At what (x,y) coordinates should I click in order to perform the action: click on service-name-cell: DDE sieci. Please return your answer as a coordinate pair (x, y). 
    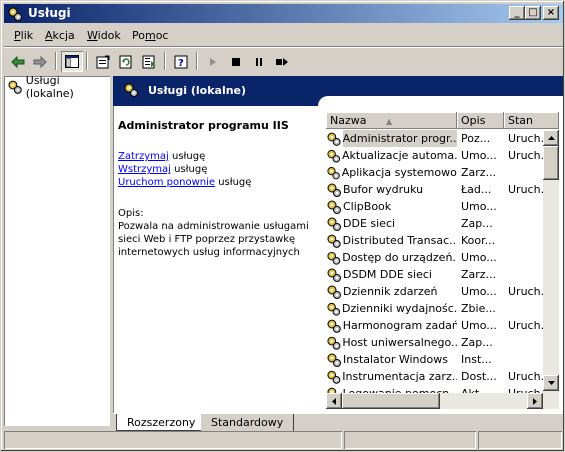
    Looking at the image, I should click on (391, 223).